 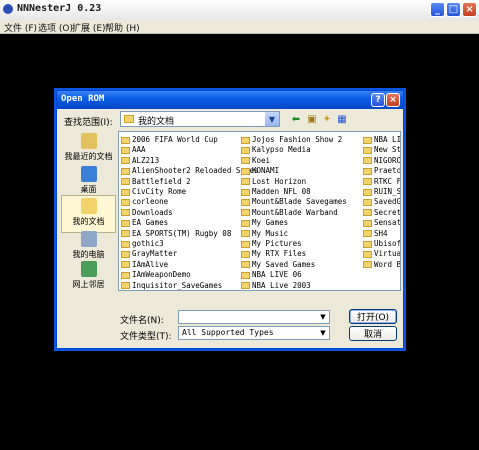 I want to click on file-list-item: corleone, so click(x=144, y=202).